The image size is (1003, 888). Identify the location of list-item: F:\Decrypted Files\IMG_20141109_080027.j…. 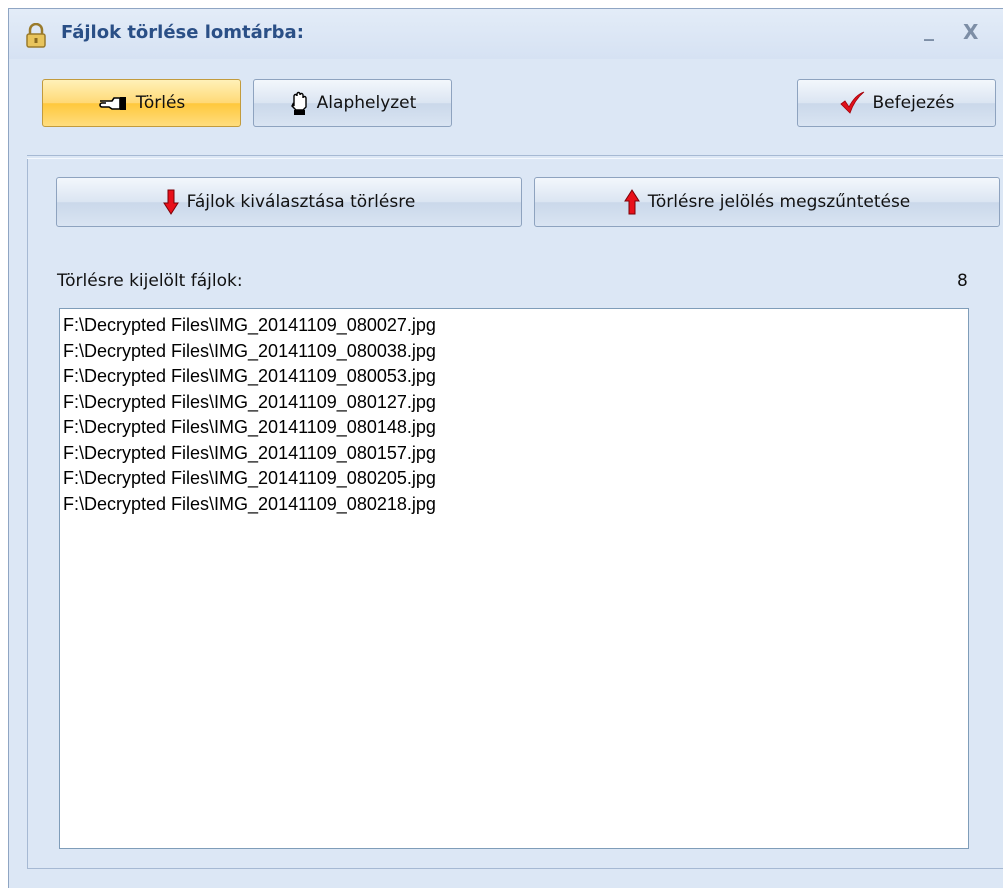
(515, 326).